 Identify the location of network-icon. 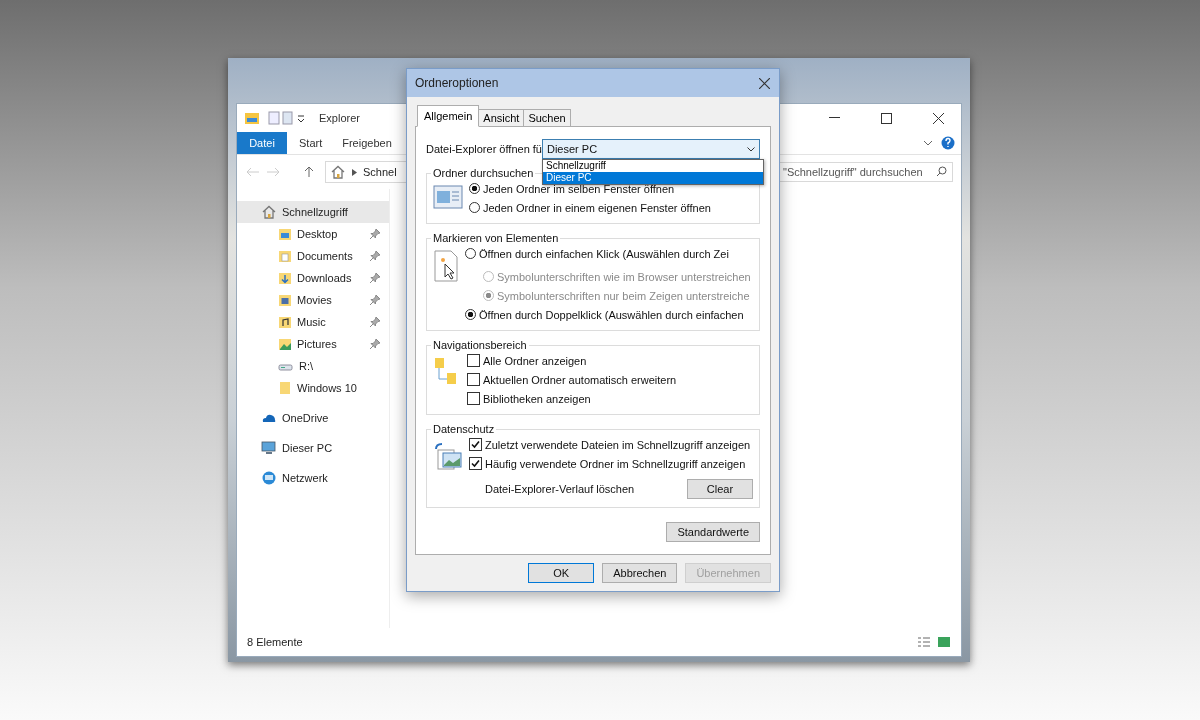
(269, 478).